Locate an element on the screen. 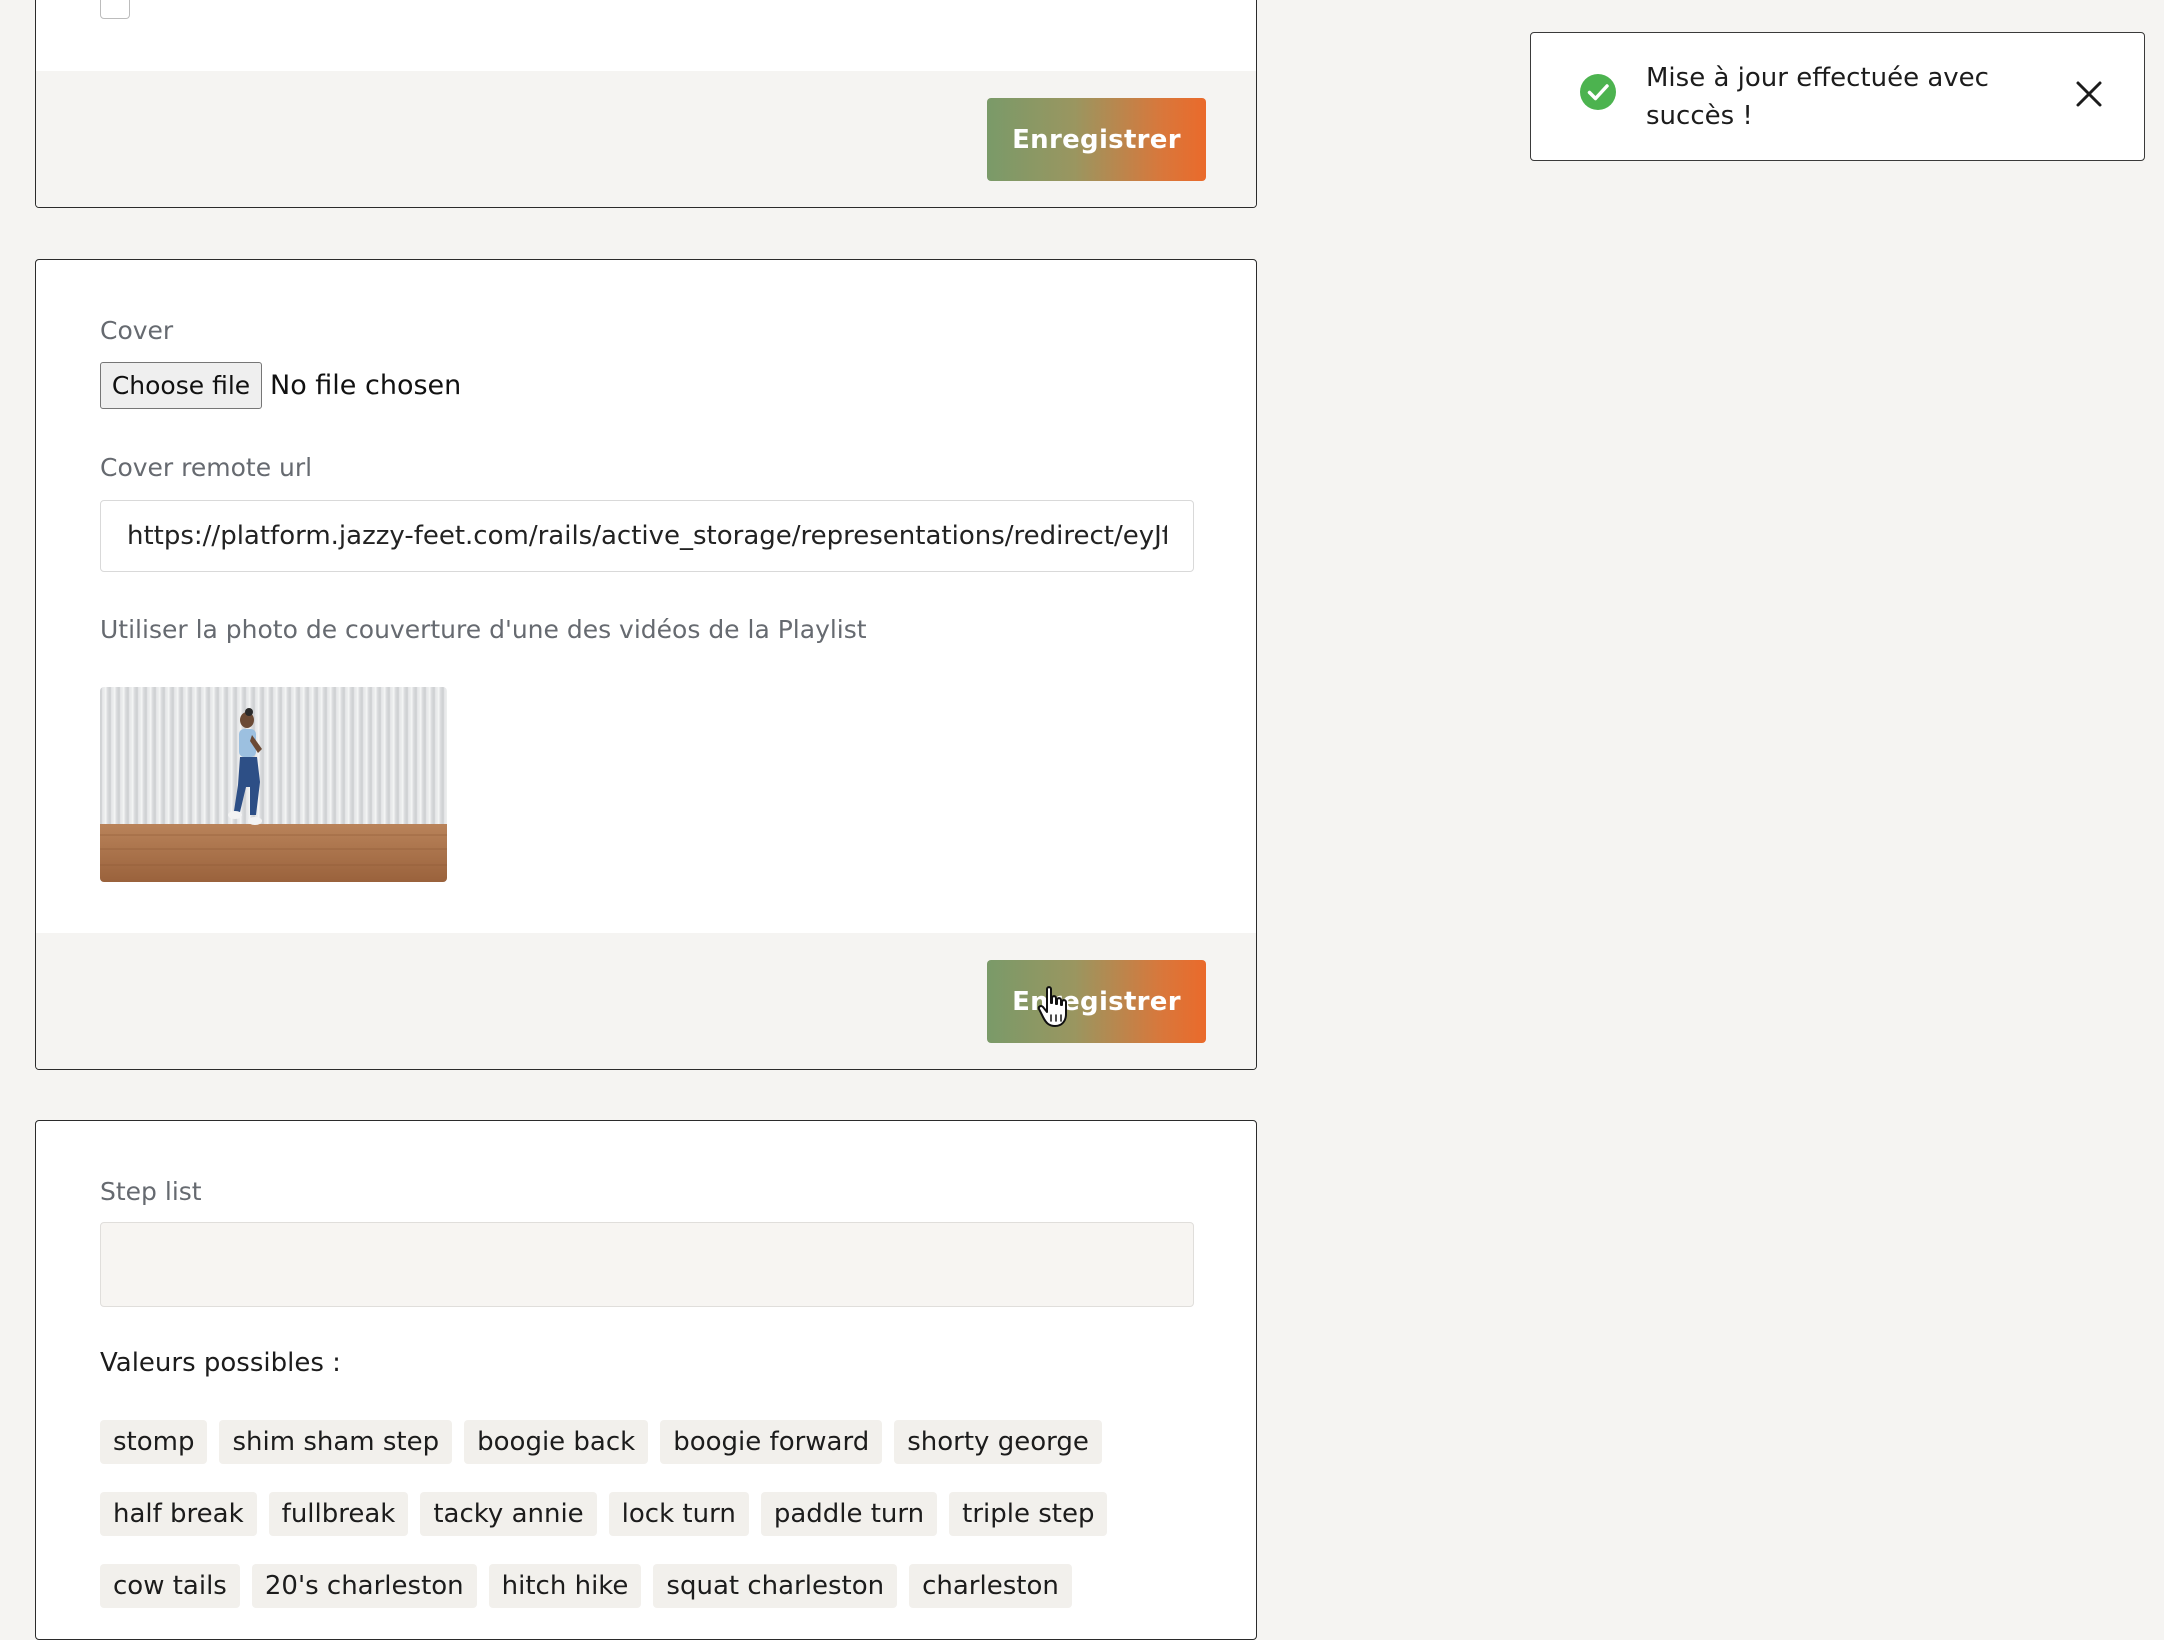  step-tag: stomp is located at coordinates (154, 1442).